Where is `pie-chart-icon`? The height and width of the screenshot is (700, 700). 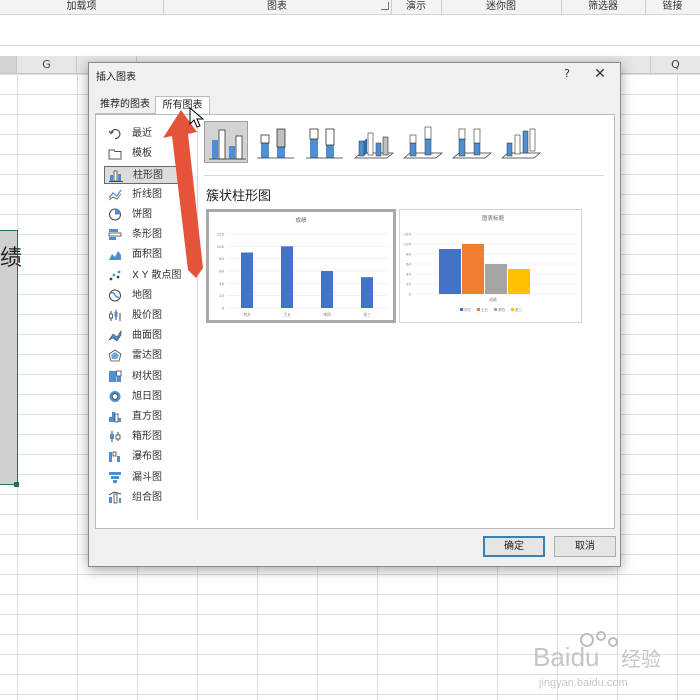 pie-chart-icon is located at coordinates (115, 214).